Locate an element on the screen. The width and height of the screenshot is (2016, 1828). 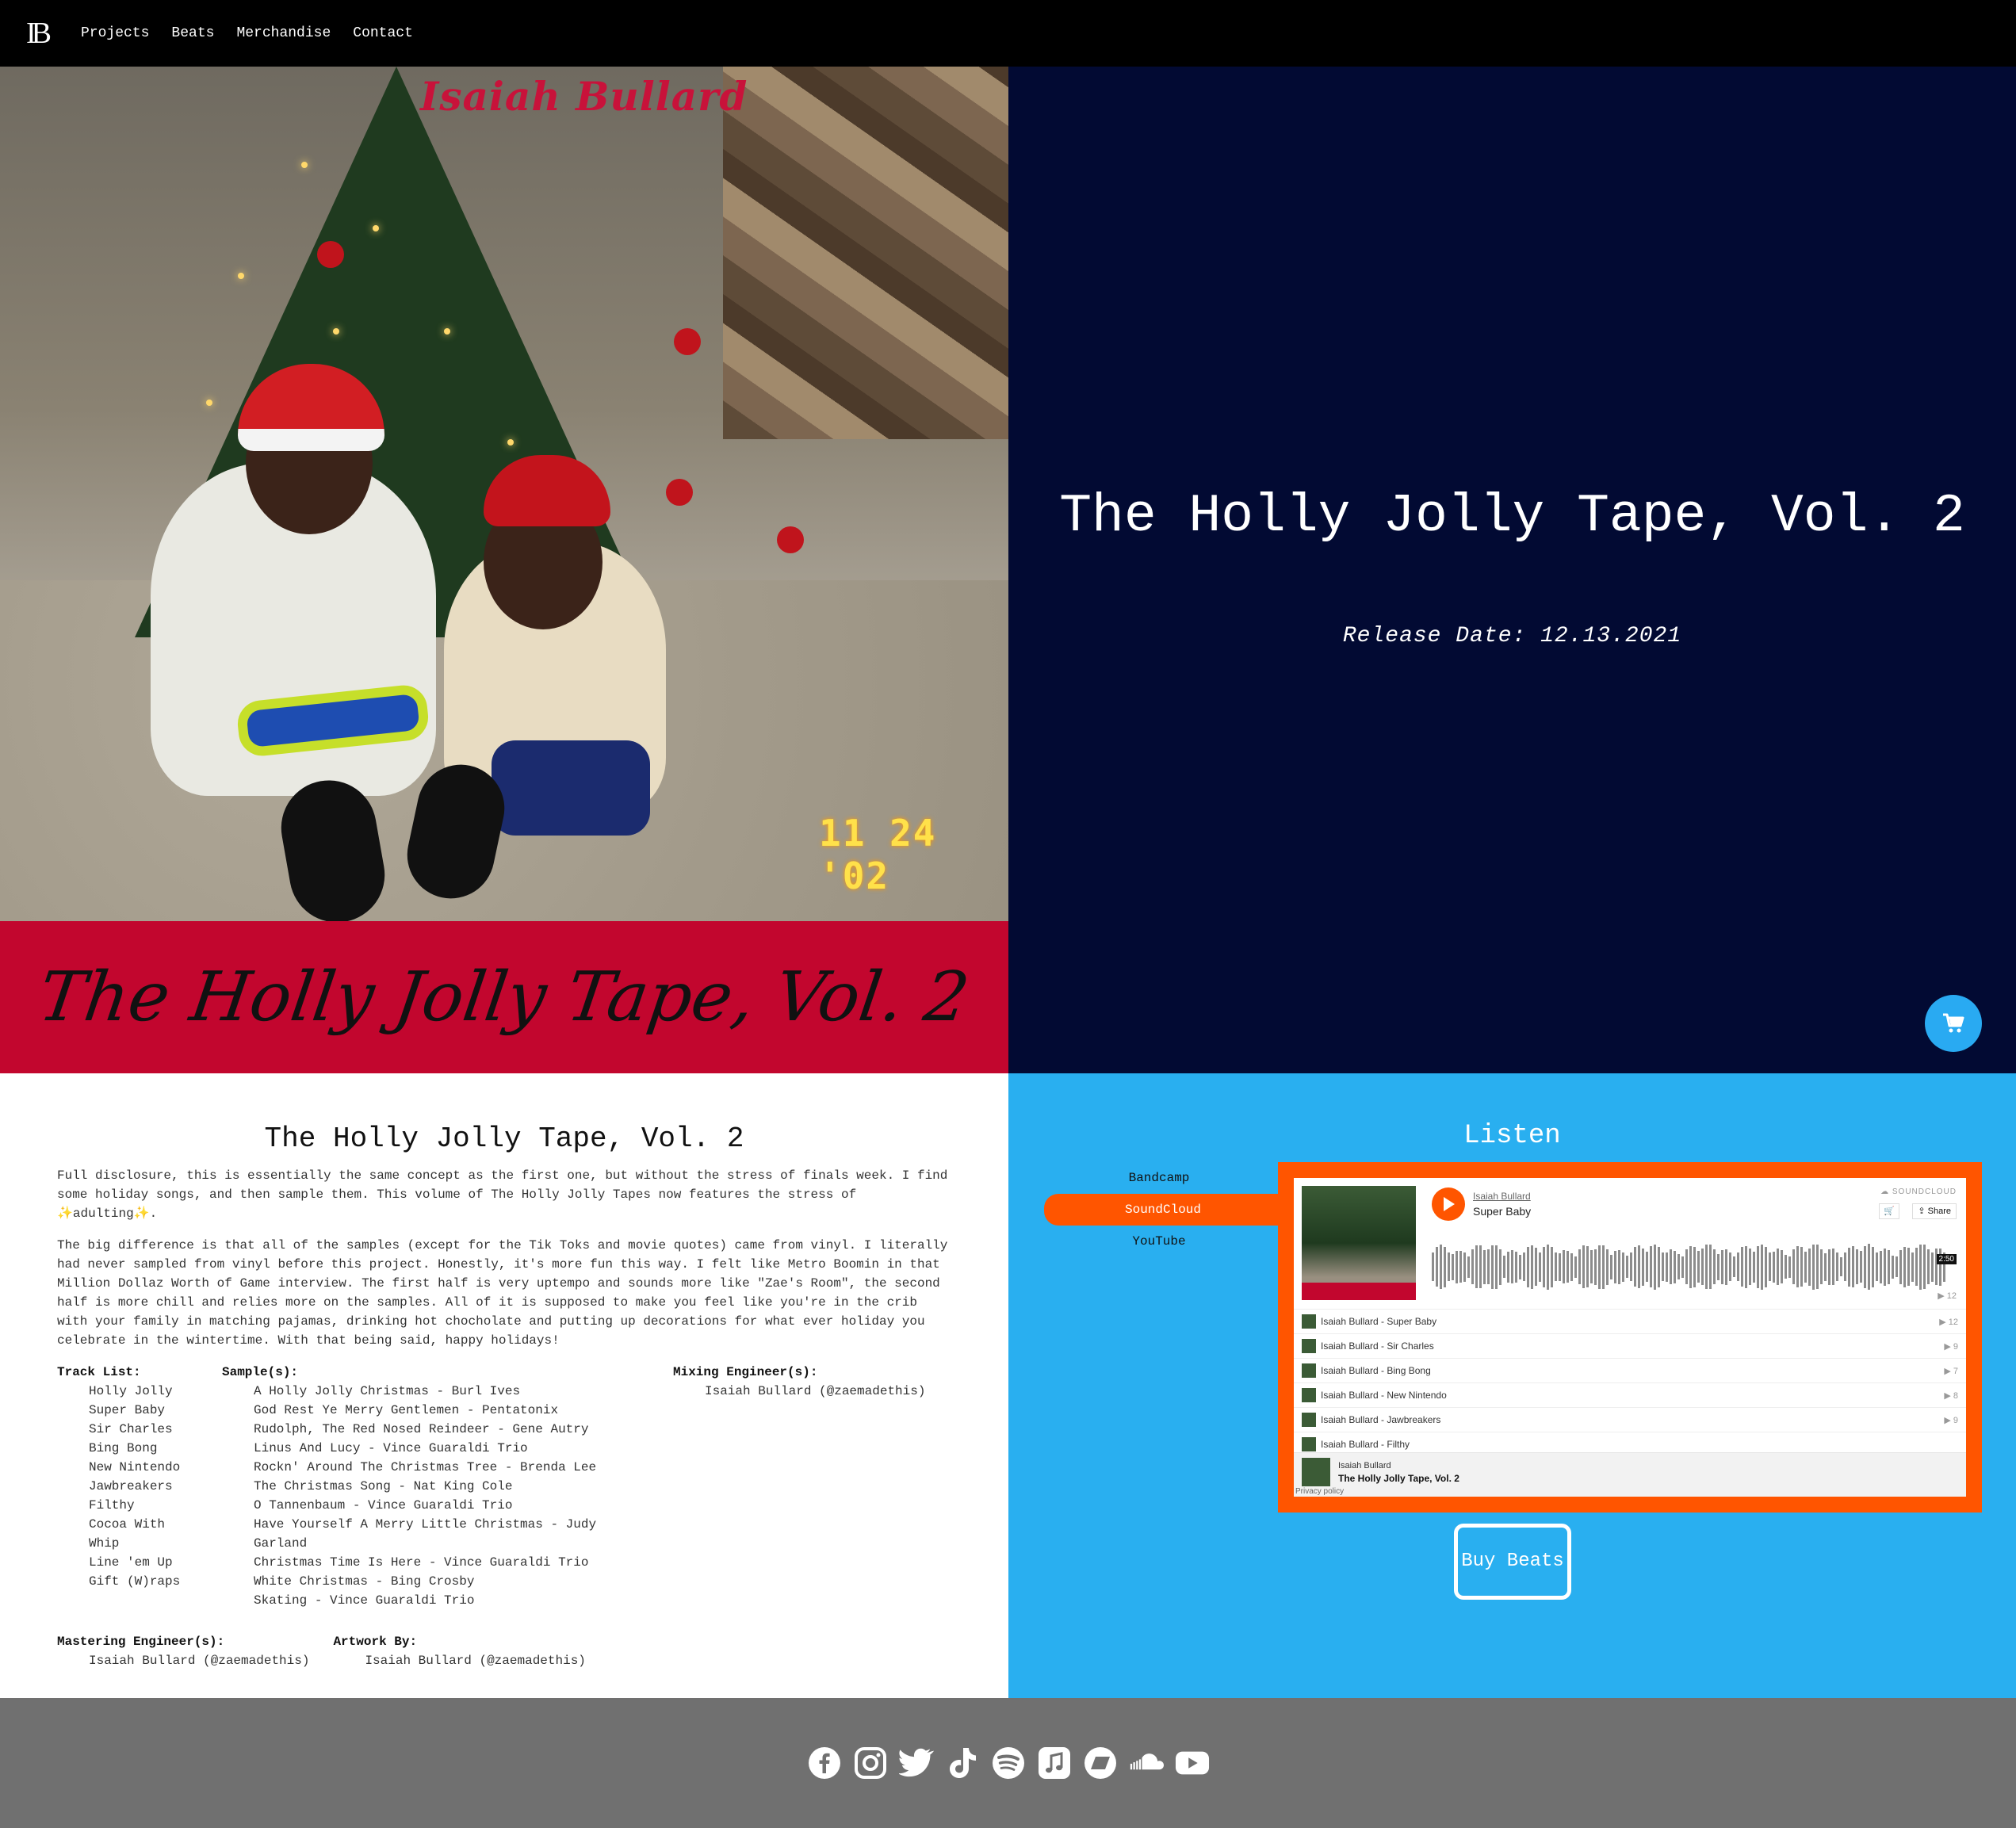
playlist-item: Isaiah Bullard - Jawbreakers ▶ 9 is located at coordinates (1630, 1419).